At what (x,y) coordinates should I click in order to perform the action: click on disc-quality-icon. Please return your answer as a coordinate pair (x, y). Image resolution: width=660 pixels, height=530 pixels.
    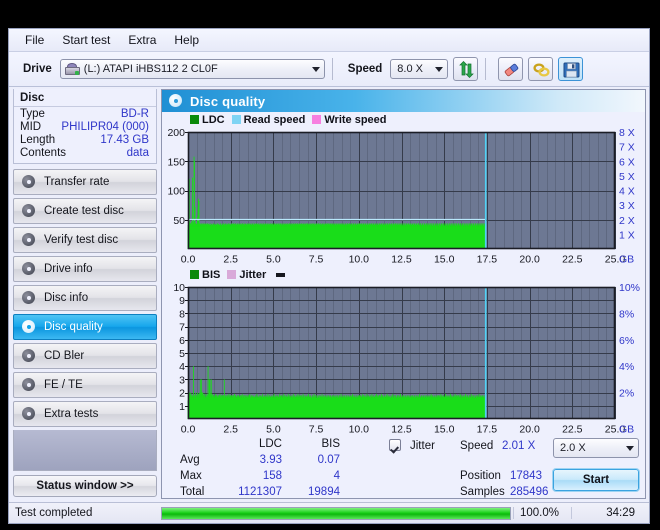
    Looking at the image, I should click on (175, 101).